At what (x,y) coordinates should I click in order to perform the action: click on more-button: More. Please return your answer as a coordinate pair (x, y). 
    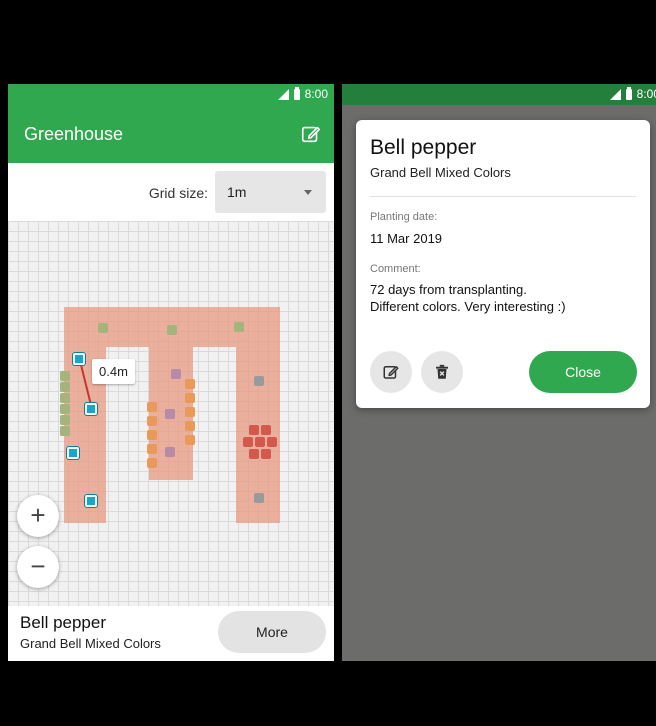
    Looking at the image, I should click on (272, 632).